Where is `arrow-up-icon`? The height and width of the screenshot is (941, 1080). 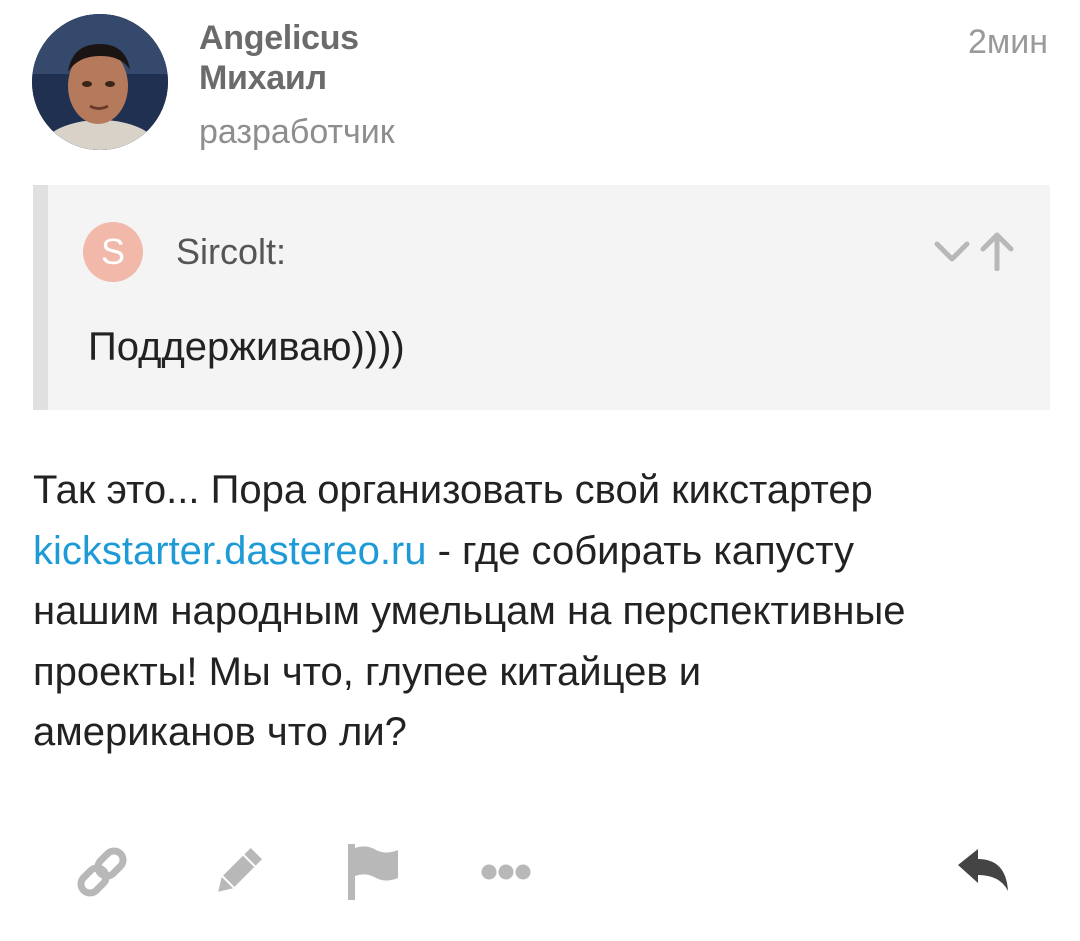 arrow-up-icon is located at coordinates (997, 251).